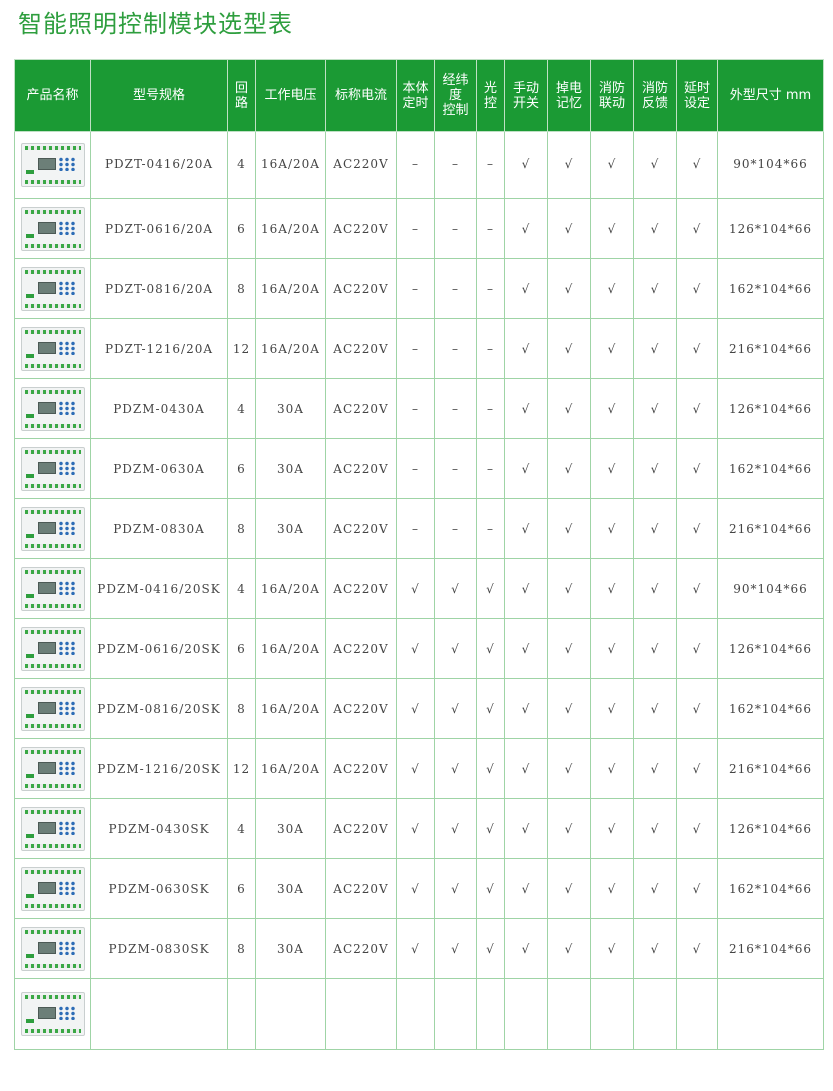 The width and height of the screenshot is (833, 1091). I want to click on table-row: PDZM-0630A 6 30A AC220V – – – √ √ √ √ √ 162*104*66, so click(419, 468).